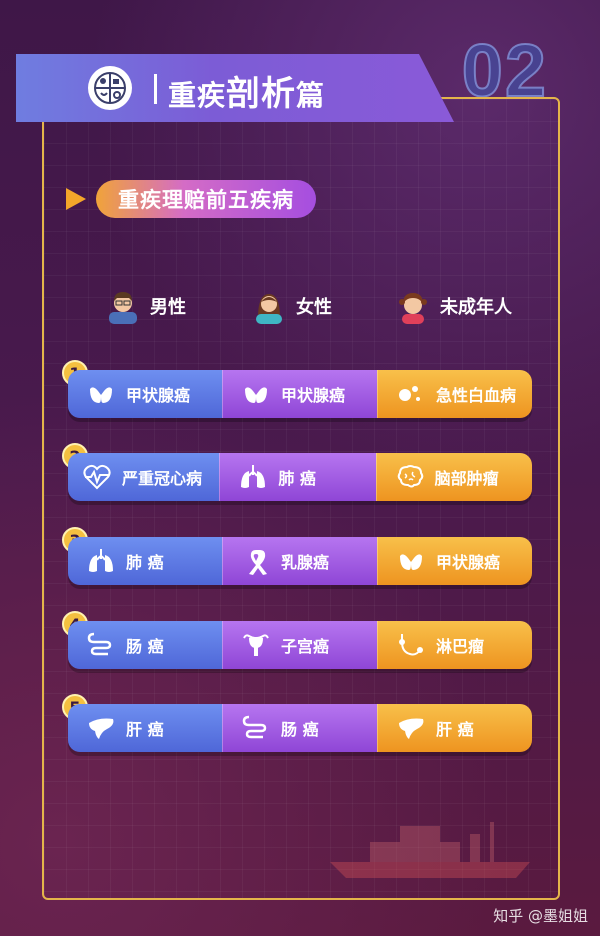 The height and width of the screenshot is (936, 600). What do you see at coordinates (476, 395) in the screenshot?
I see `disease-label: 急性白血病` at bounding box center [476, 395].